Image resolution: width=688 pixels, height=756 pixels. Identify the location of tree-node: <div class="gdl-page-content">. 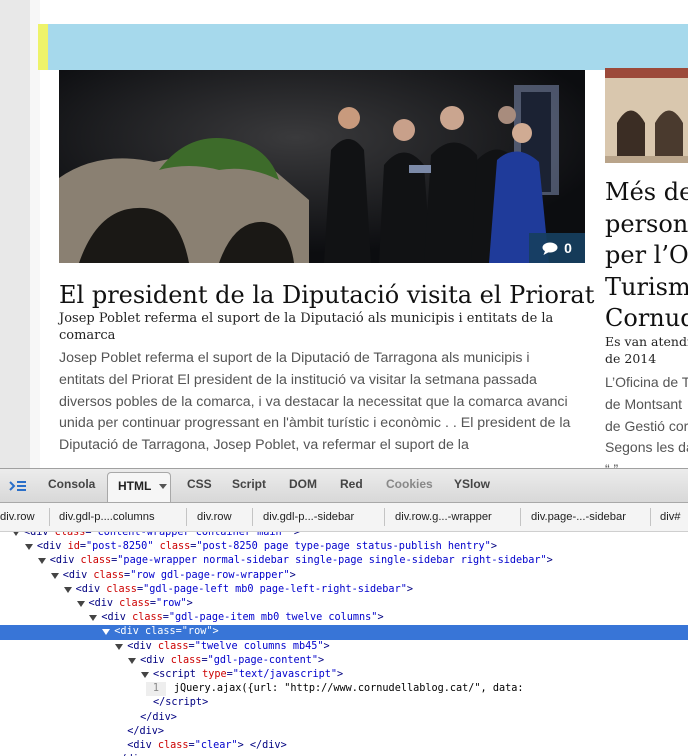
(232, 661).